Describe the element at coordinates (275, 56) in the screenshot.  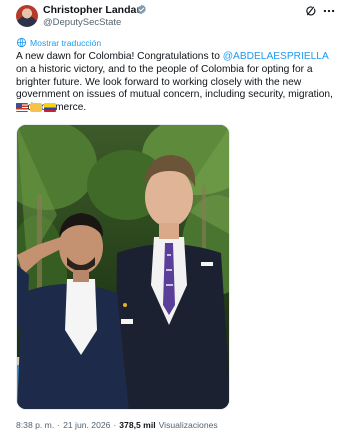
I see `mention-link: @ABDELAESPRIELLA` at that location.